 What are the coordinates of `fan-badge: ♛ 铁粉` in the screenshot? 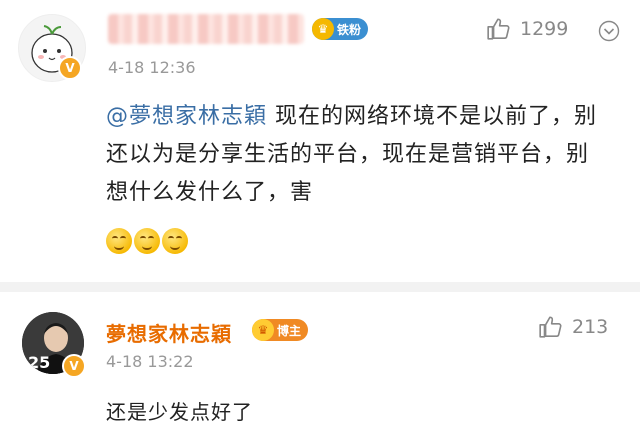 It's located at (340, 29).